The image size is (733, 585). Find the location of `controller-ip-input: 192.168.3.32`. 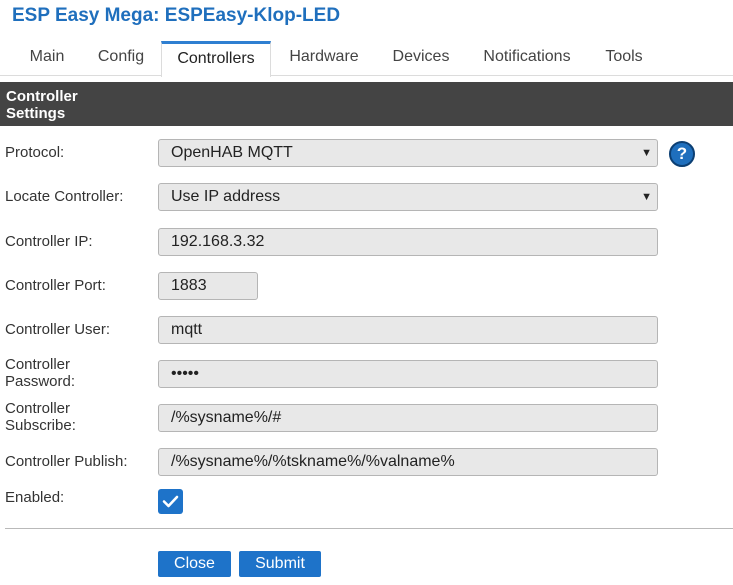

controller-ip-input: 192.168.3.32 is located at coordinates (408, 242).